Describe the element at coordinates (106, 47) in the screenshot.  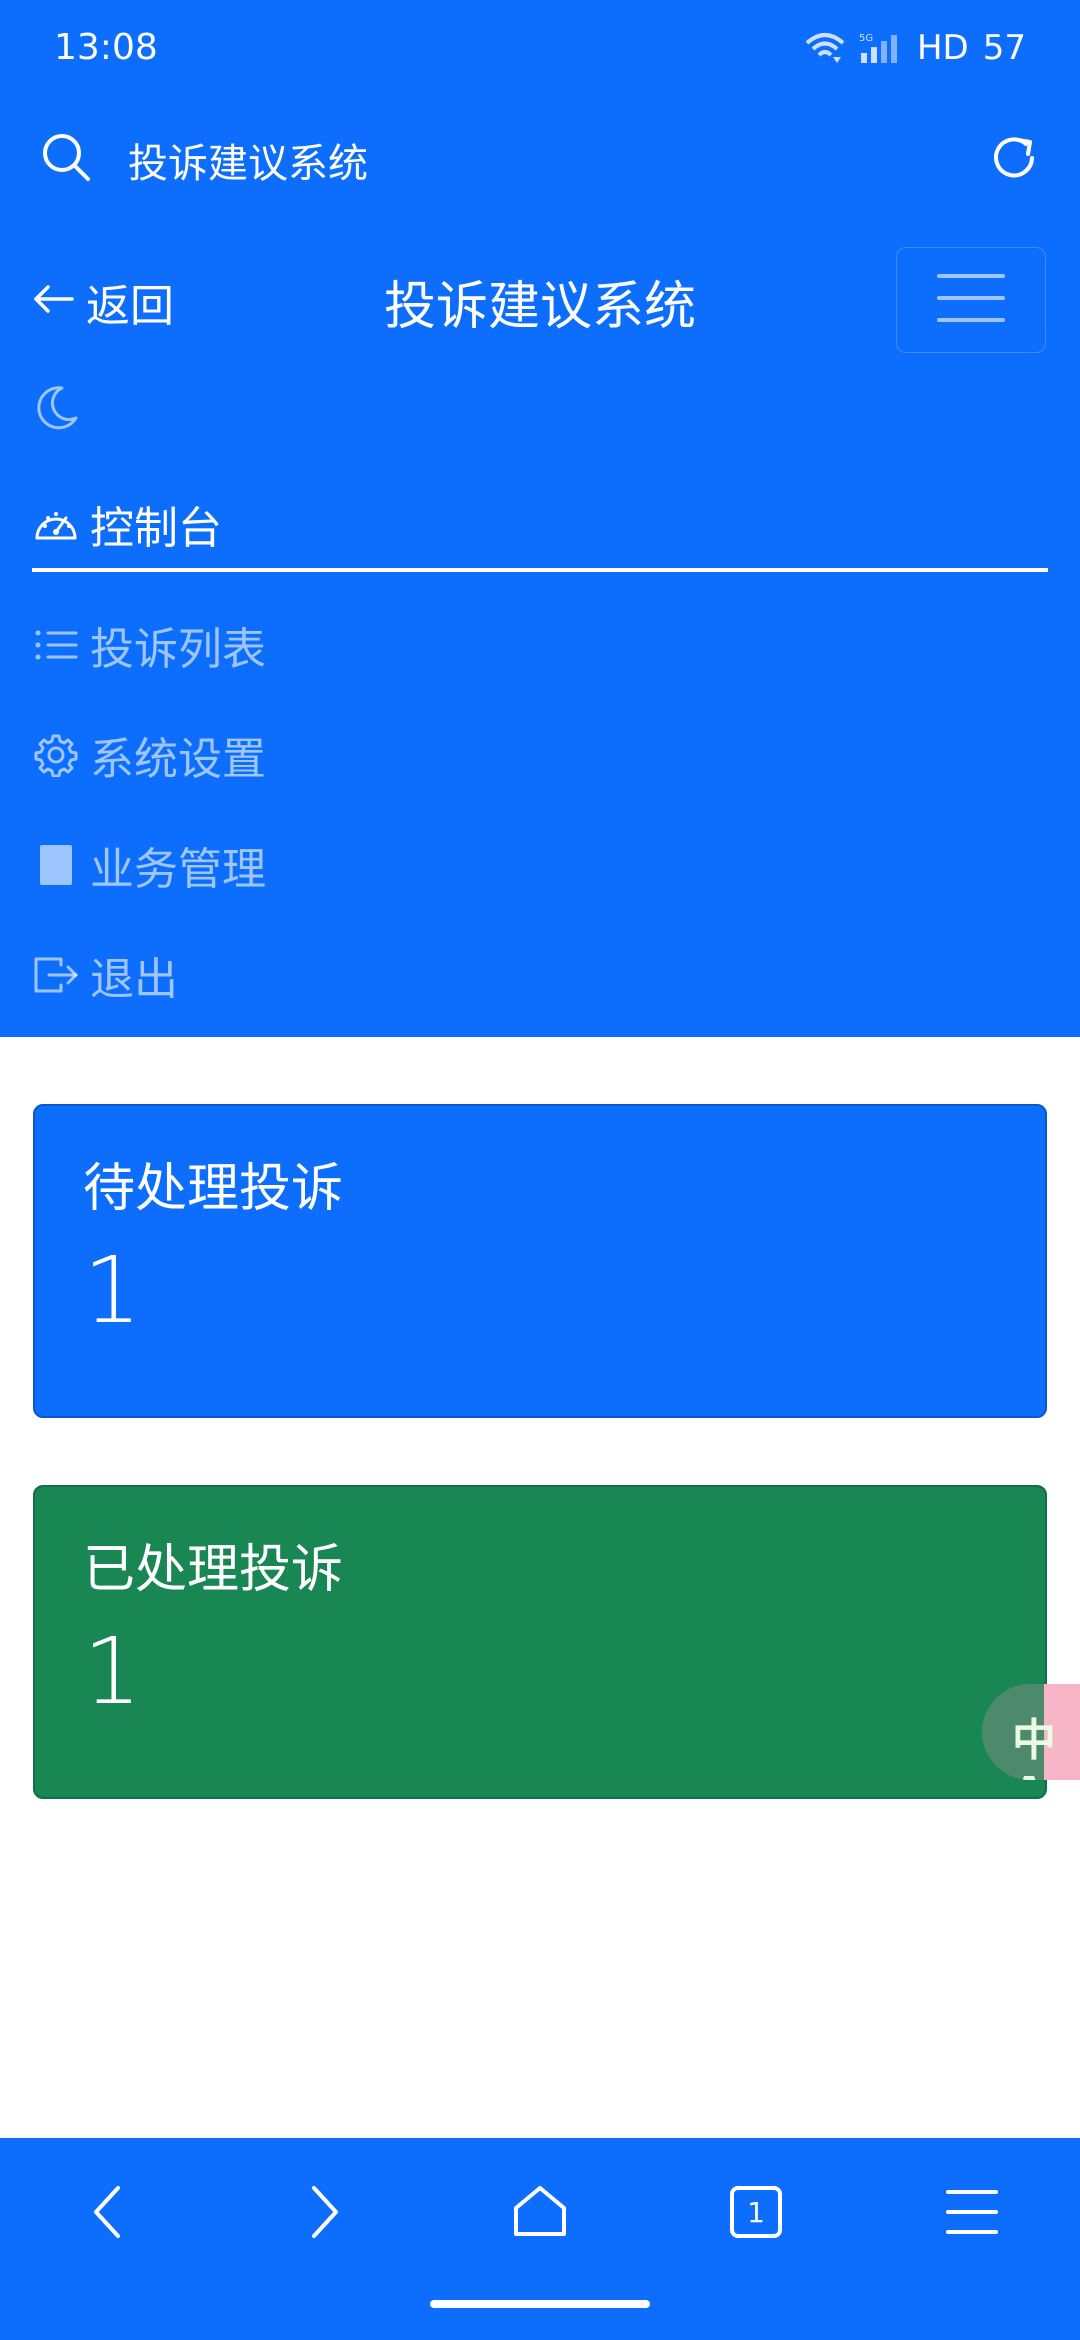
I see `status-time: 13:08` at that location.